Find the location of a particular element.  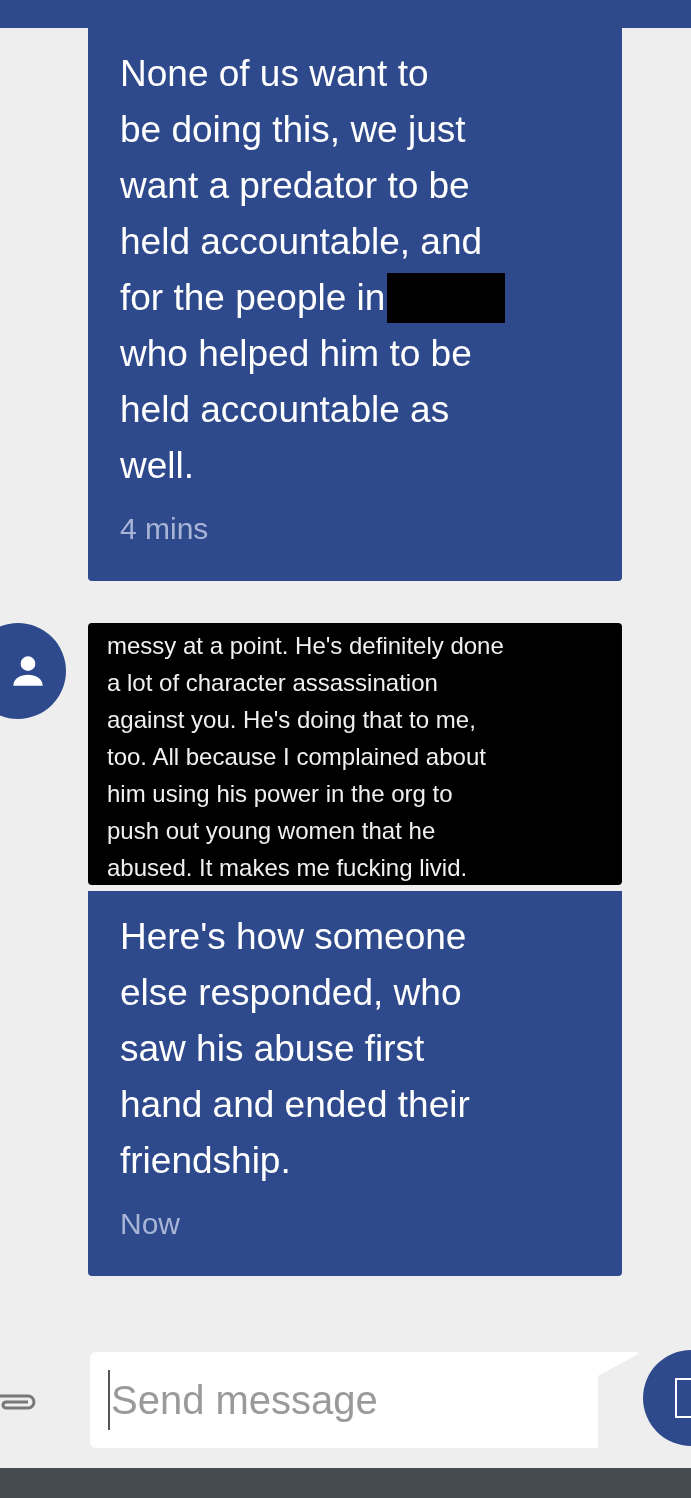

message-time: 4 mins is located at coordinates (165, 529).